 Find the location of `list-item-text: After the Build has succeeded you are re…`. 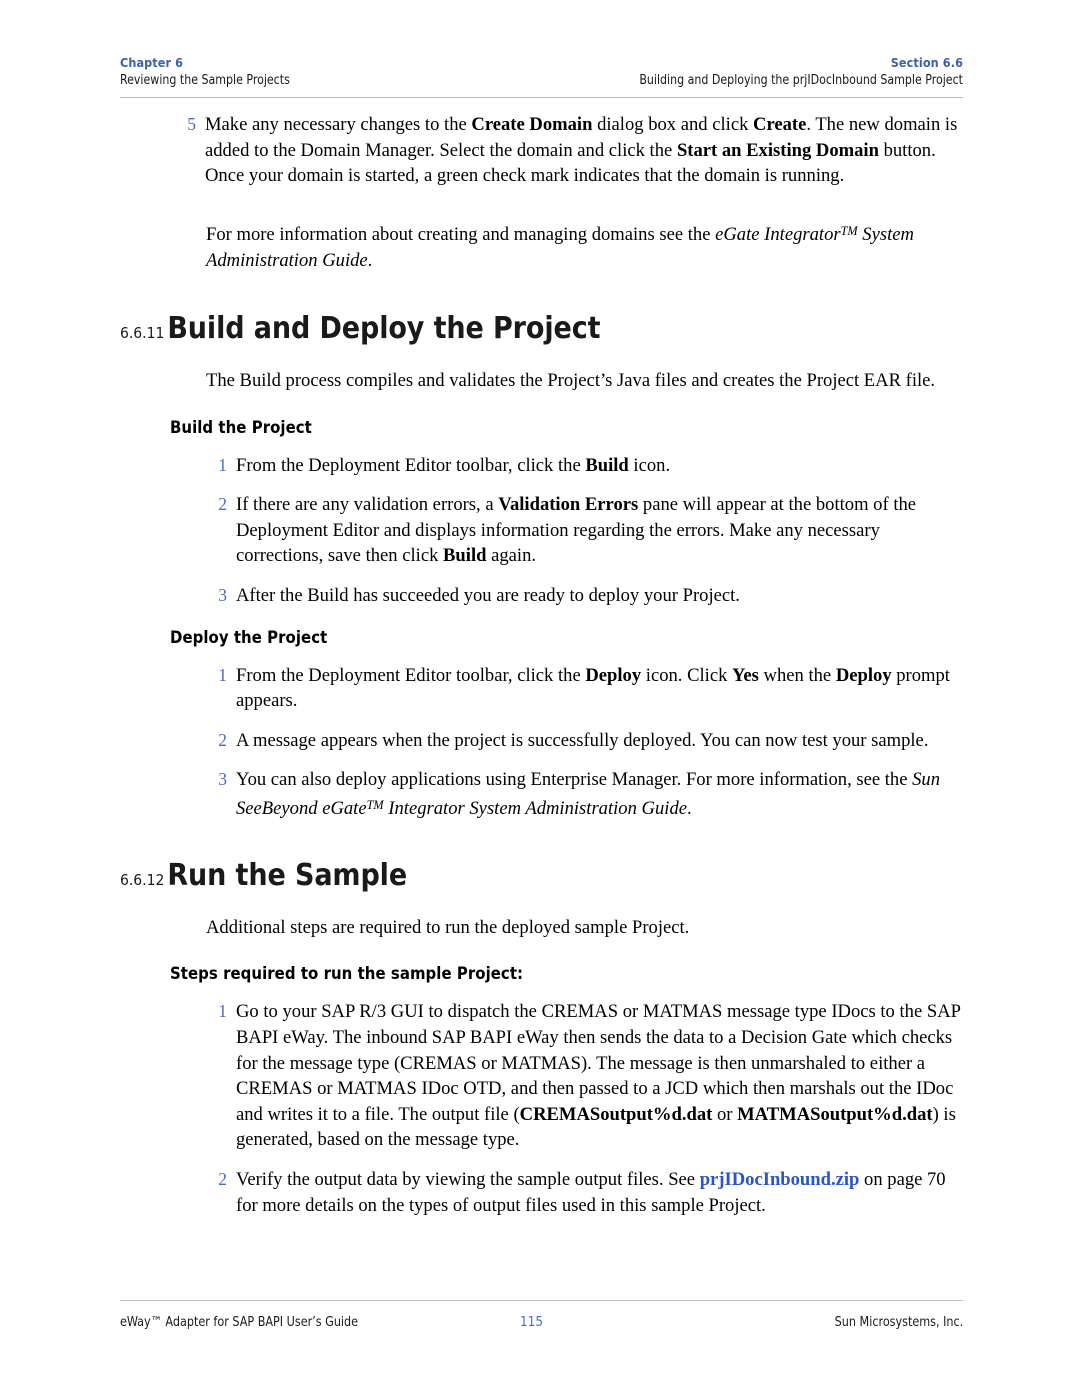

list-item-text: After the Build has succeeded you are re… is located at coordinates (488, 596).